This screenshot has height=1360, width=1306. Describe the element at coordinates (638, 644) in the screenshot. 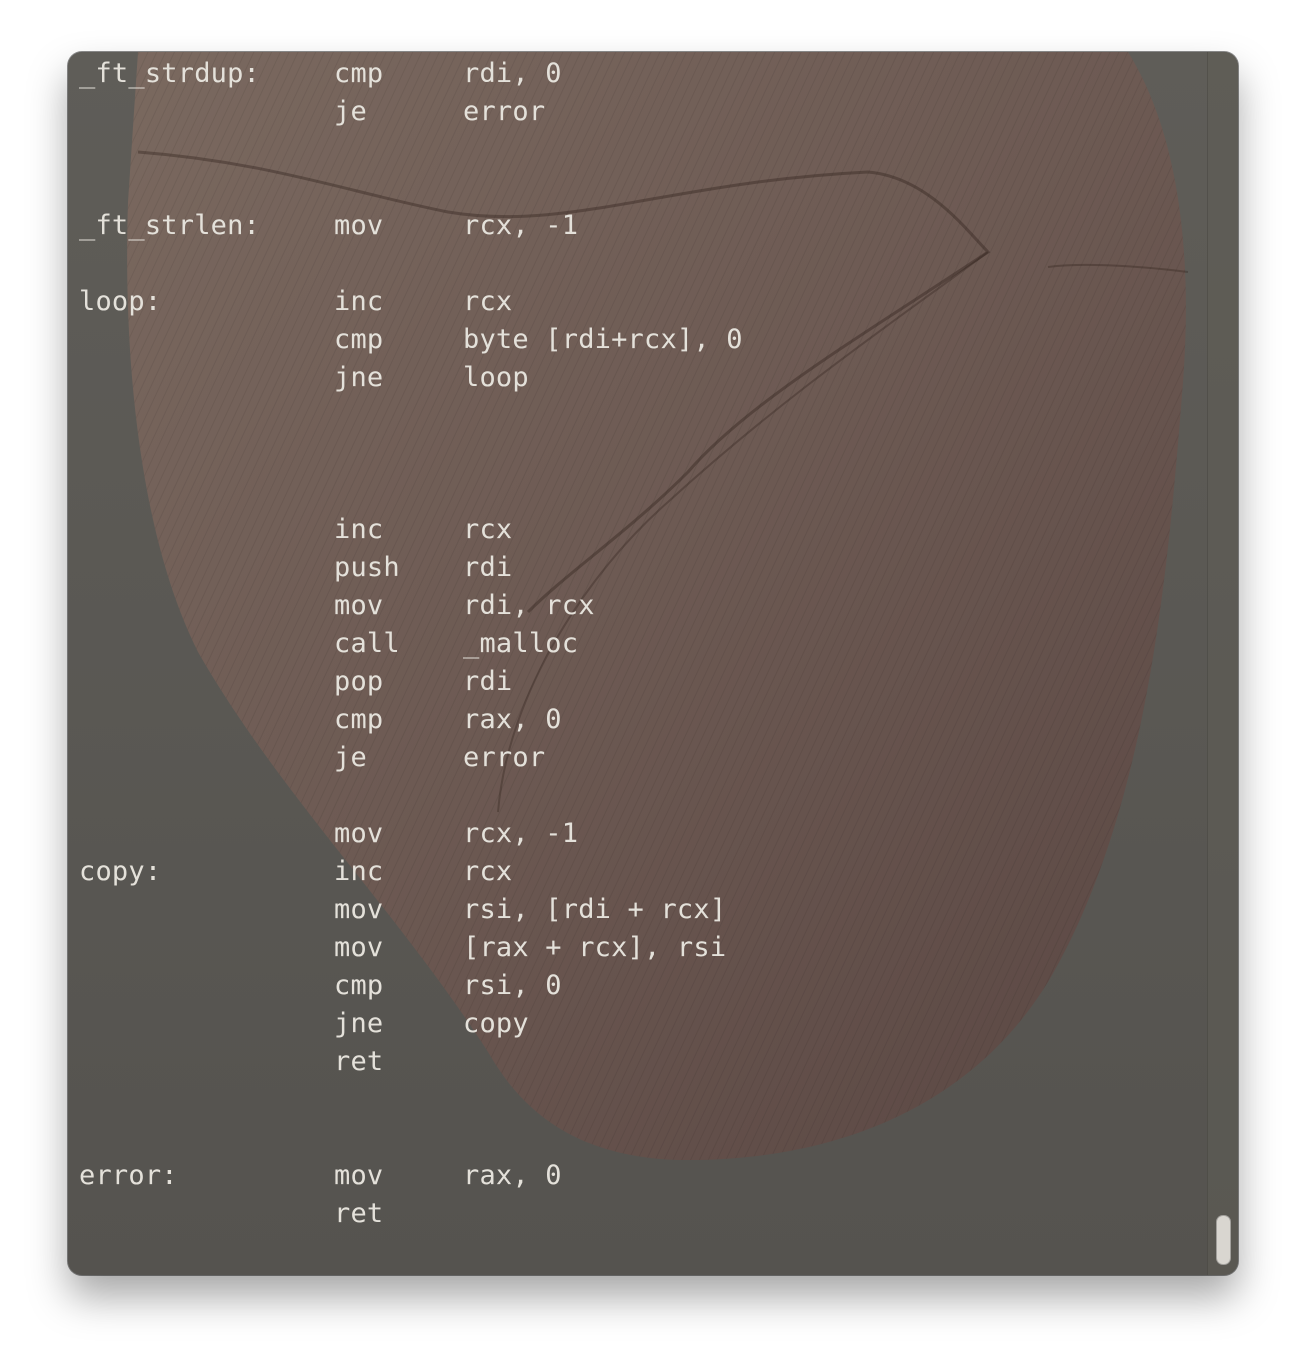

I see `code-line: call _malloc` at that location.